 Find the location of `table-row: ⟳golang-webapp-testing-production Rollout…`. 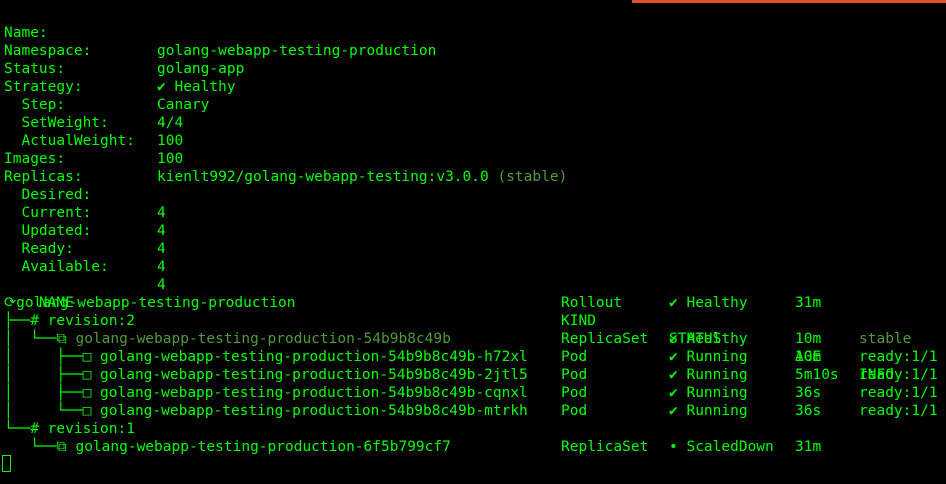

table-row: ⟳golang-webapp-testing-production Rollout… is located at coordinates (474, 303).